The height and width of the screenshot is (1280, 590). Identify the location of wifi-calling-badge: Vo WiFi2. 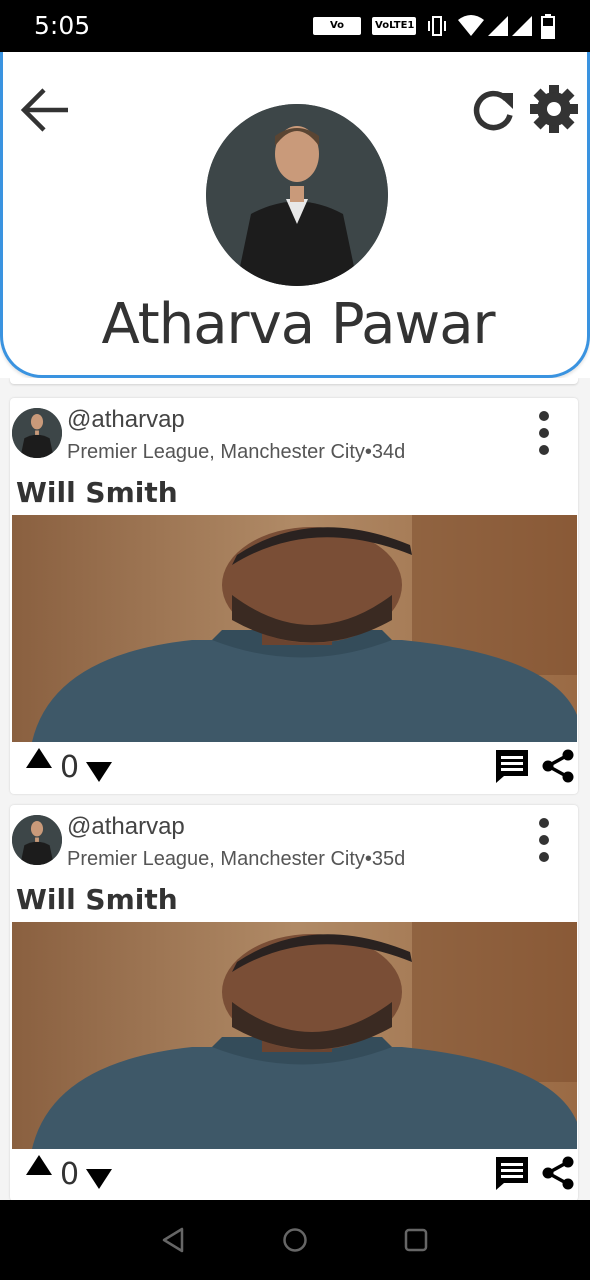
(337, 33).